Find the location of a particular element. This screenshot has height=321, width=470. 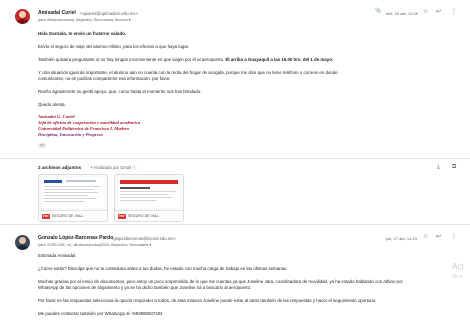

show-trimmed-content-button: ••• is located at coordinates (42, 145).